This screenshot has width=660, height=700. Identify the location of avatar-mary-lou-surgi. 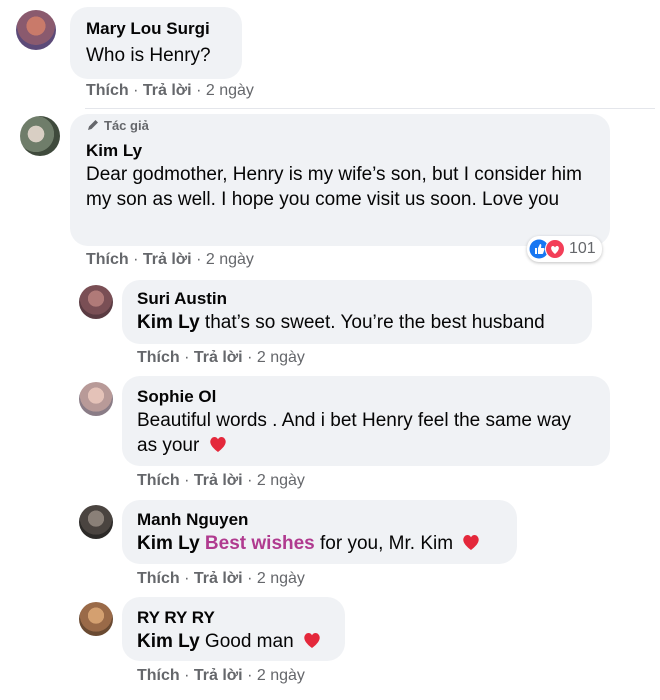
(36, 30).